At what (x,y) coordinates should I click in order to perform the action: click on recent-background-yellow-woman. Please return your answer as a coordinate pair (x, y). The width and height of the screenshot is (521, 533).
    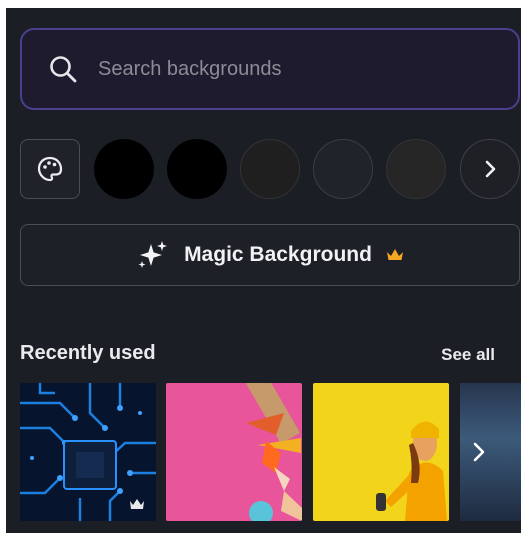
    Looking at the image, I should click on (381, 452).